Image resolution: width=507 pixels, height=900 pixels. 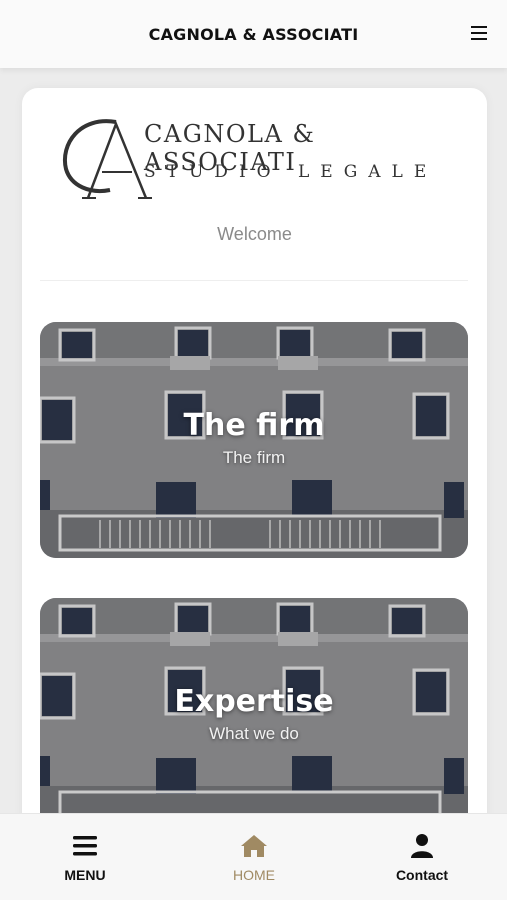 I want to click on nav-item-contact: Contact, so click(x=422, y=857).